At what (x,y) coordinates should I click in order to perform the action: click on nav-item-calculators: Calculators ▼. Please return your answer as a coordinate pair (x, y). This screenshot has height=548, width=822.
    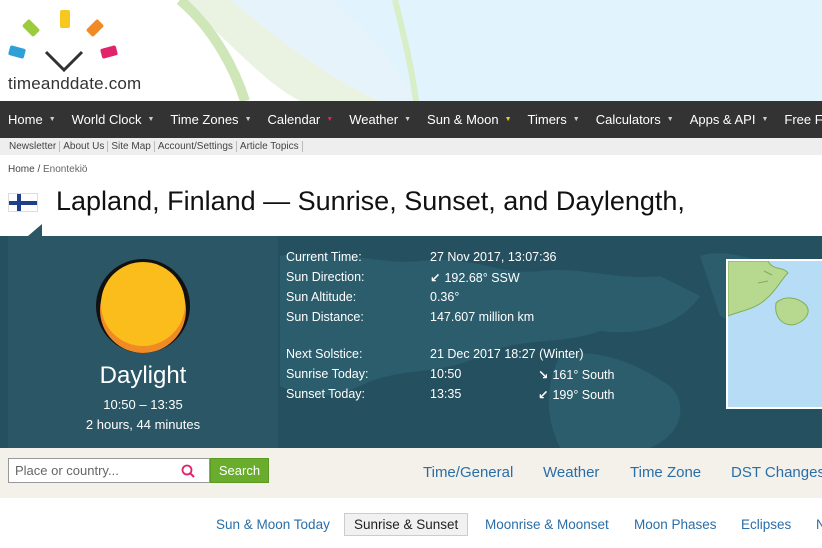
    Looking at the image, I should click on (635, 119).